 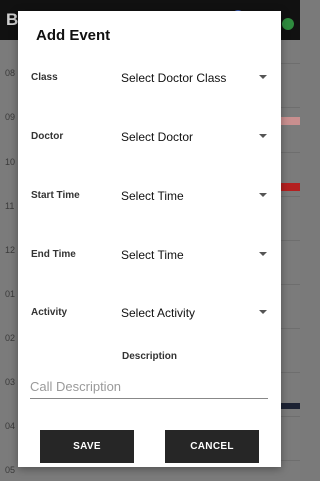 I want to click on add-event-icon, so click(x=288, y=24).